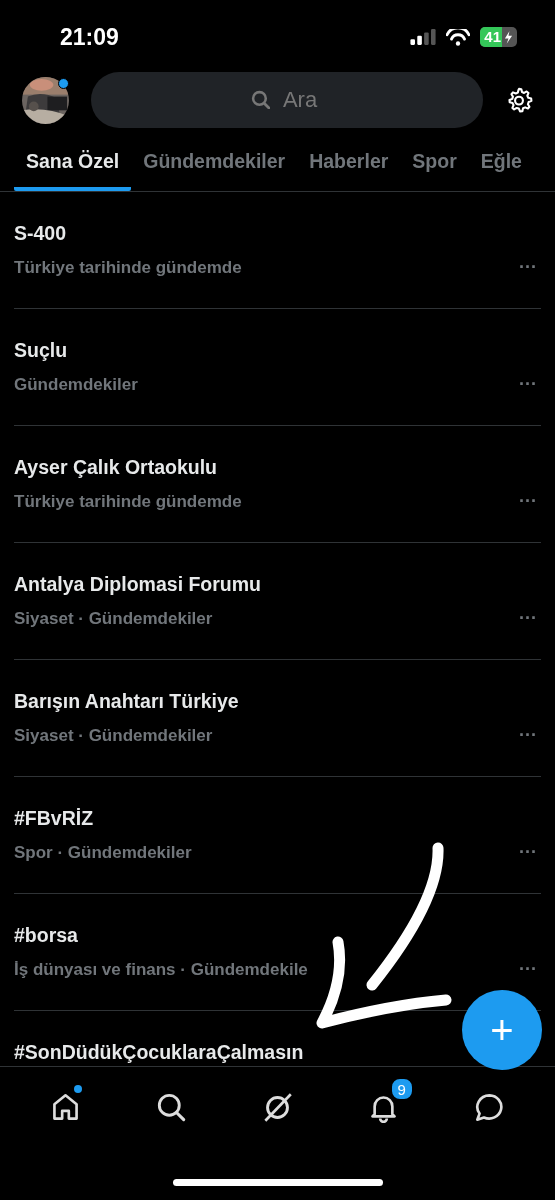 The height and width of the screenshot is (1200, 555). What do you see at coordinates (458, 37) in the screenshot?
I see `wifi-icon` at bounding box center [458, 37].